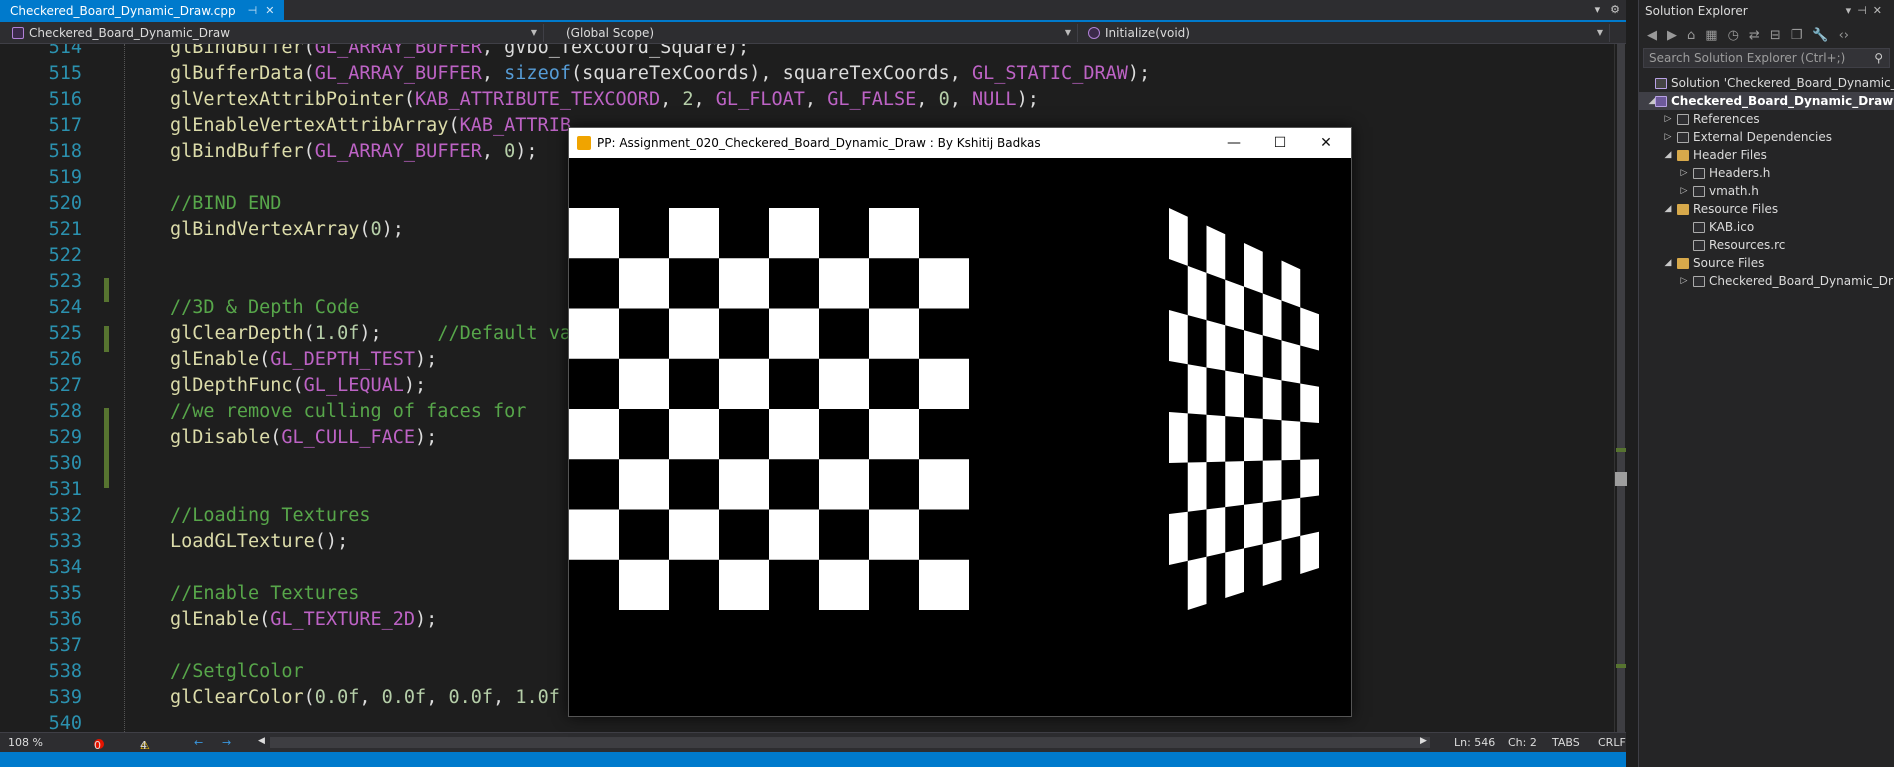 The width and height of the screenshot is (1894, 767). Describe the element at coordinates (303, 620) in the screenshot. I see `code-line: glEnable(GL_TEXTURE_2D);` at that location.